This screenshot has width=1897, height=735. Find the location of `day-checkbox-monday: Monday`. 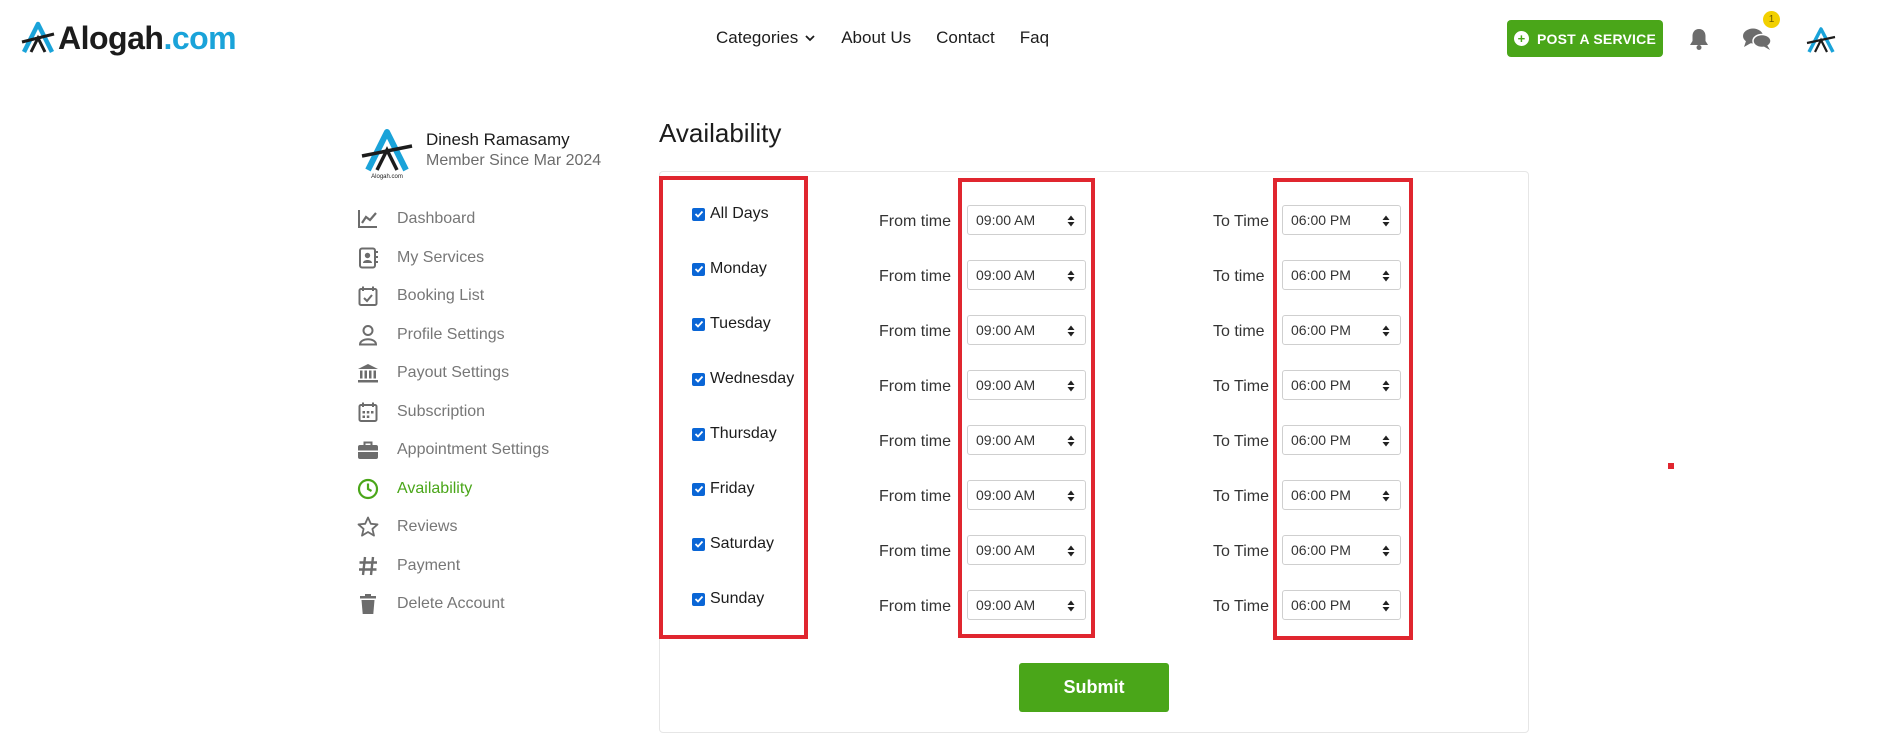

day-checkbox-monday: Monday is located at coordinates (729, 269).